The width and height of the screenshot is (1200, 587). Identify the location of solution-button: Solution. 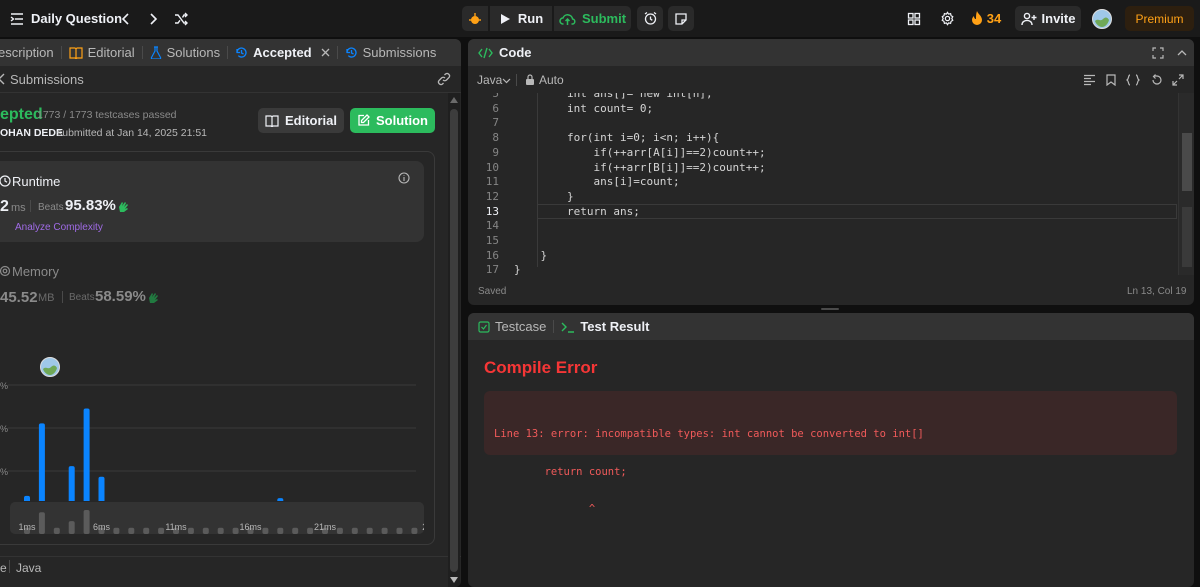
(392, 120).